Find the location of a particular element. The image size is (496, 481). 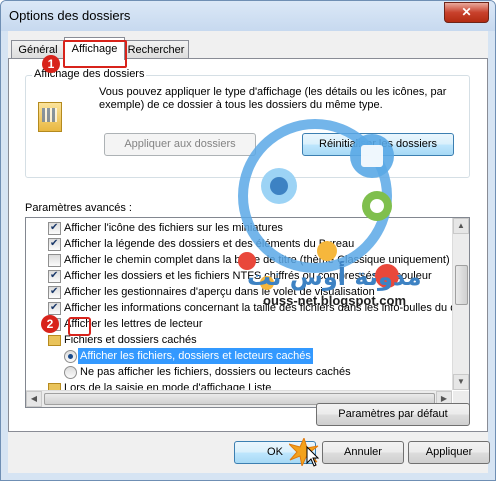

close-button: ✕ is located at coordinates (466, 12).